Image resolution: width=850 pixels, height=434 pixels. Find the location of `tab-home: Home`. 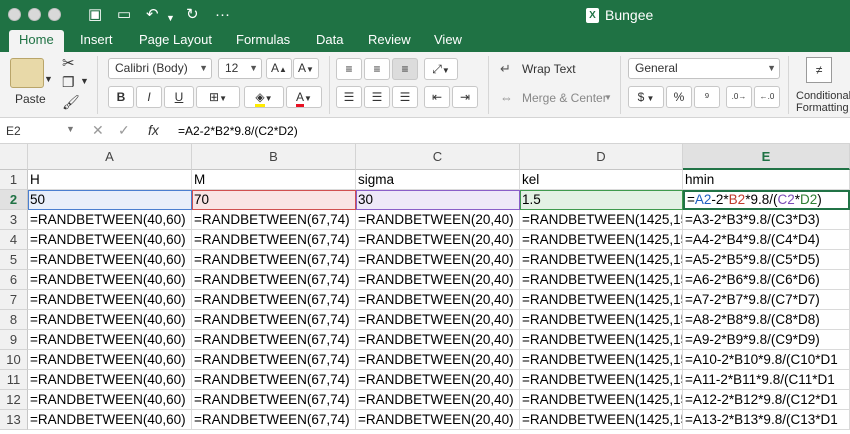

tab-home: Home is located at coordinates (36, 41).